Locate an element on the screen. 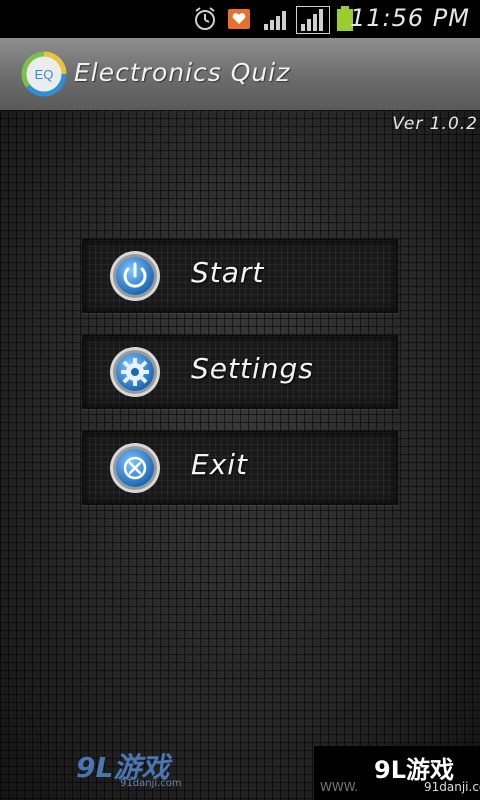 This screenshot has height=800, width=480. watermark-left: 9L游戏 91danji.com is located at coordinates (129, 767).